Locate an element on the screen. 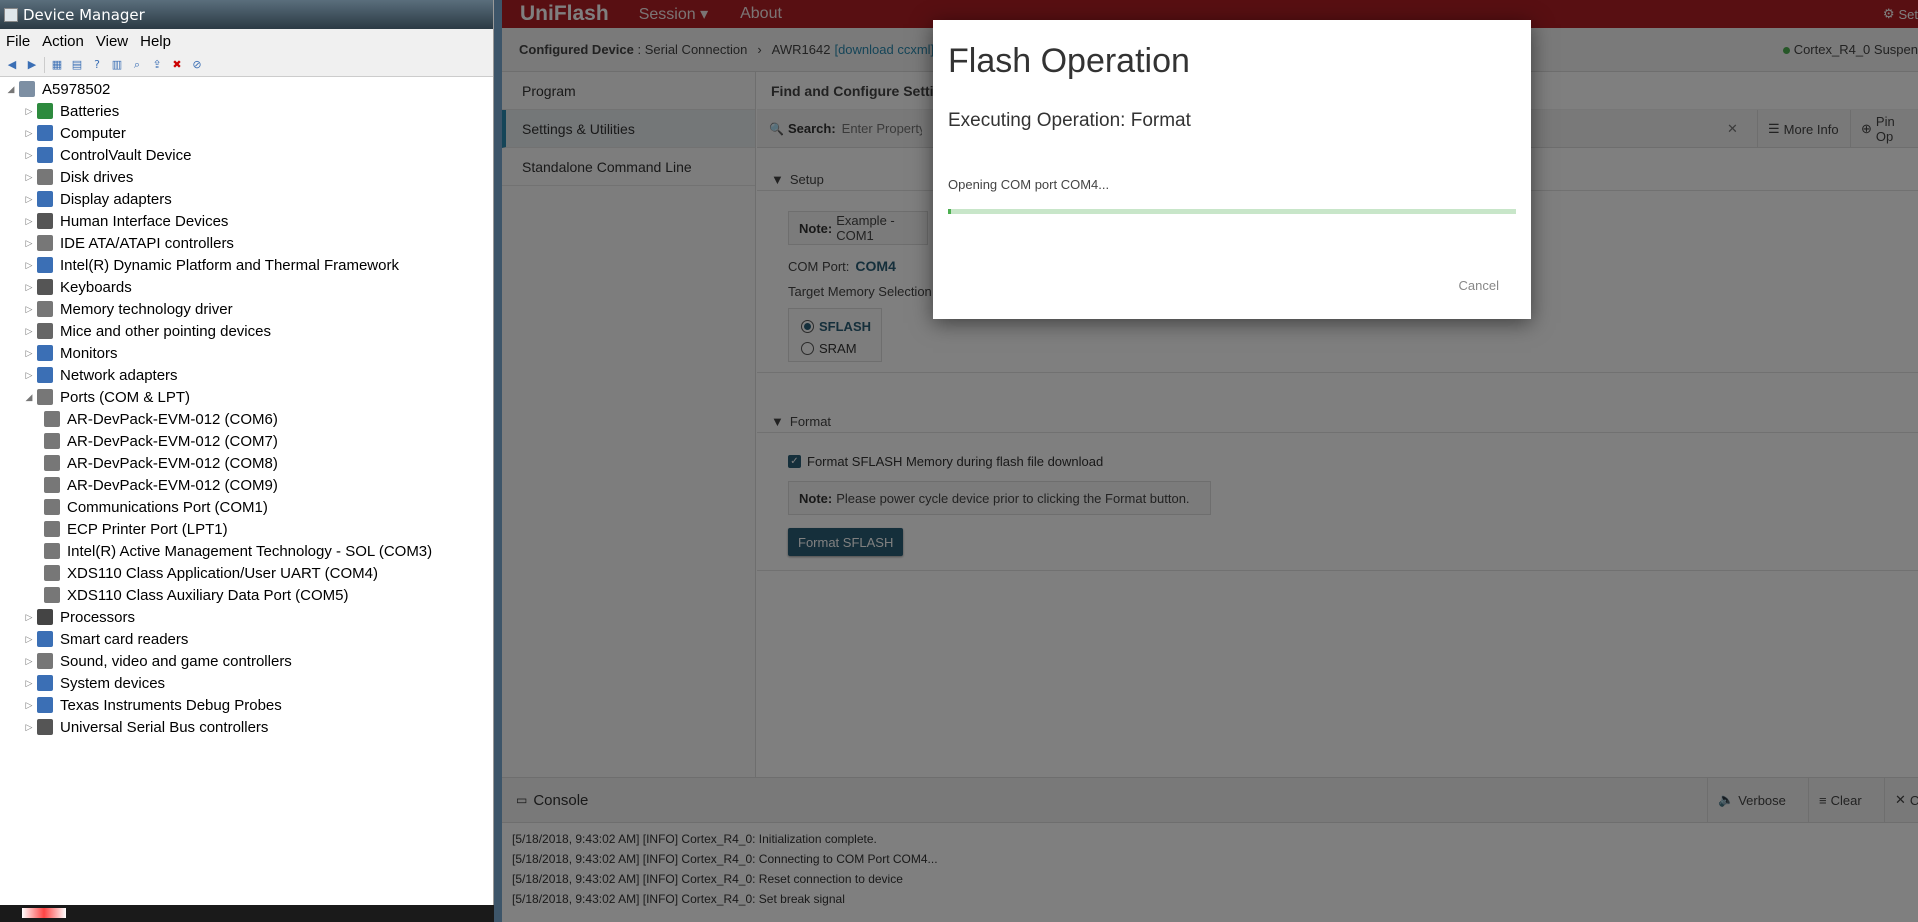 The height and width of the screenshot is (922, 1918). mouse-icon is located at coordinates (45, 331).